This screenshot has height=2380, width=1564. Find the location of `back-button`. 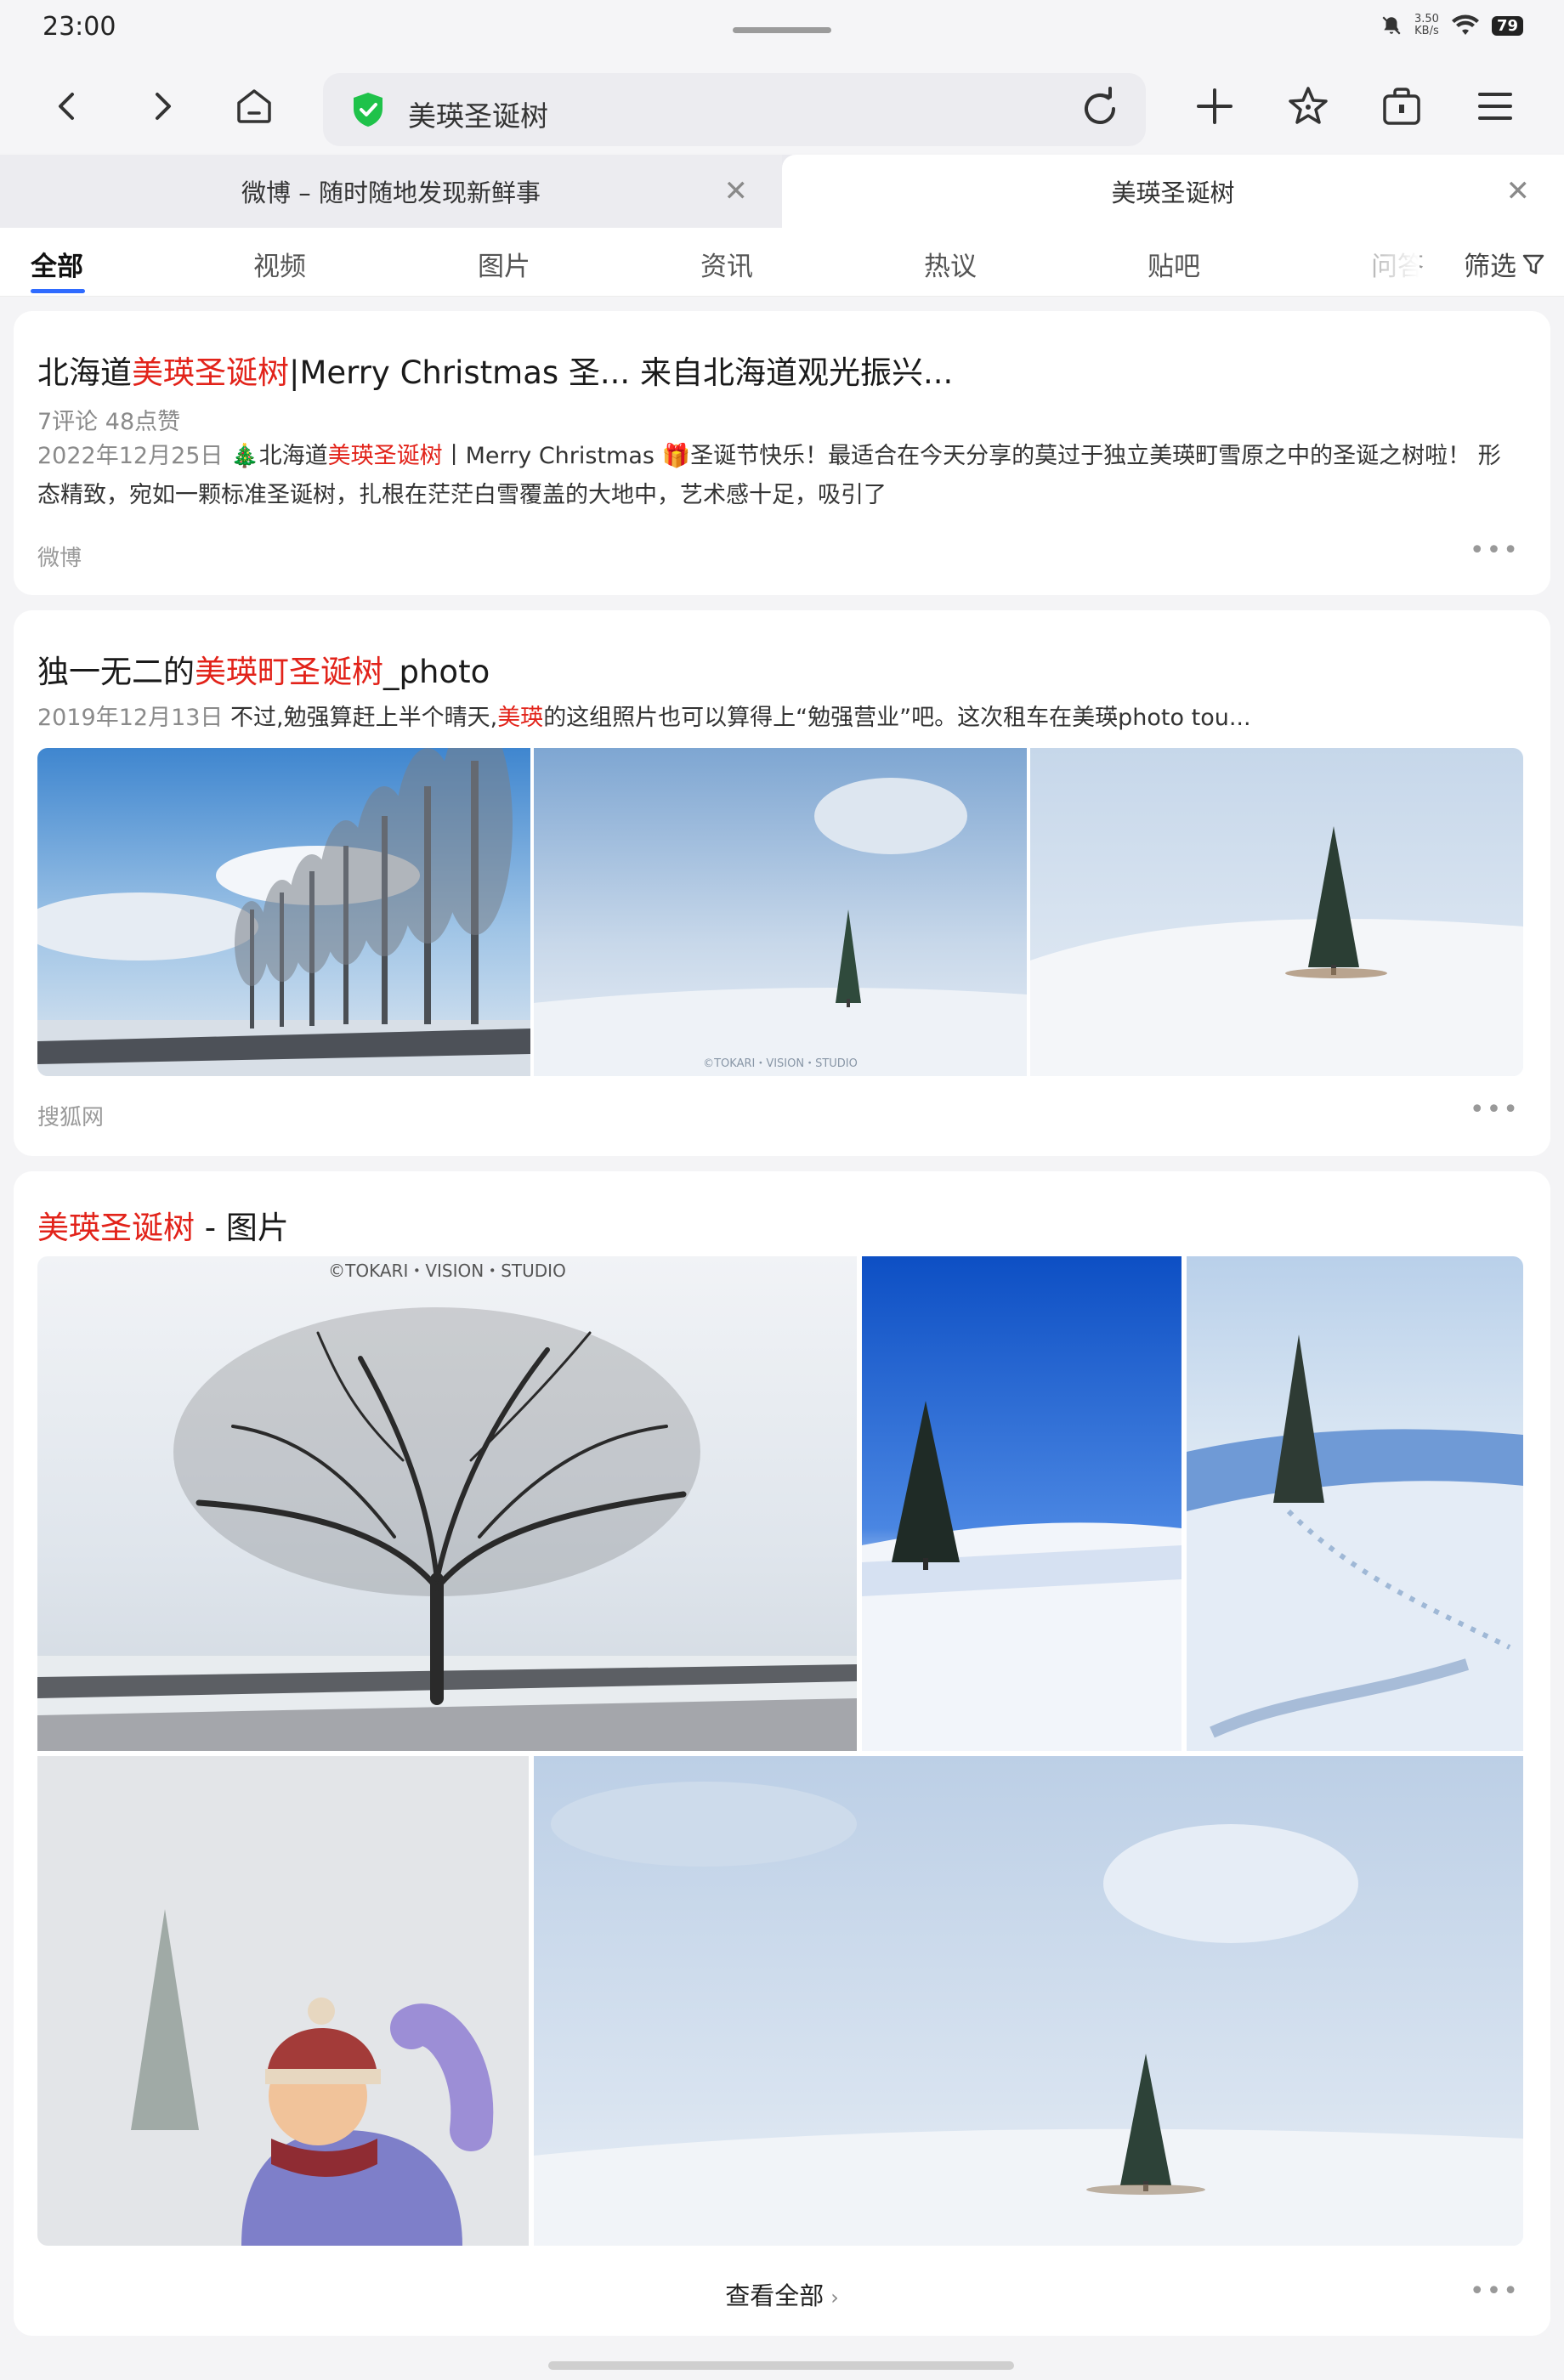

back-button is located at coordinates (67, 106).